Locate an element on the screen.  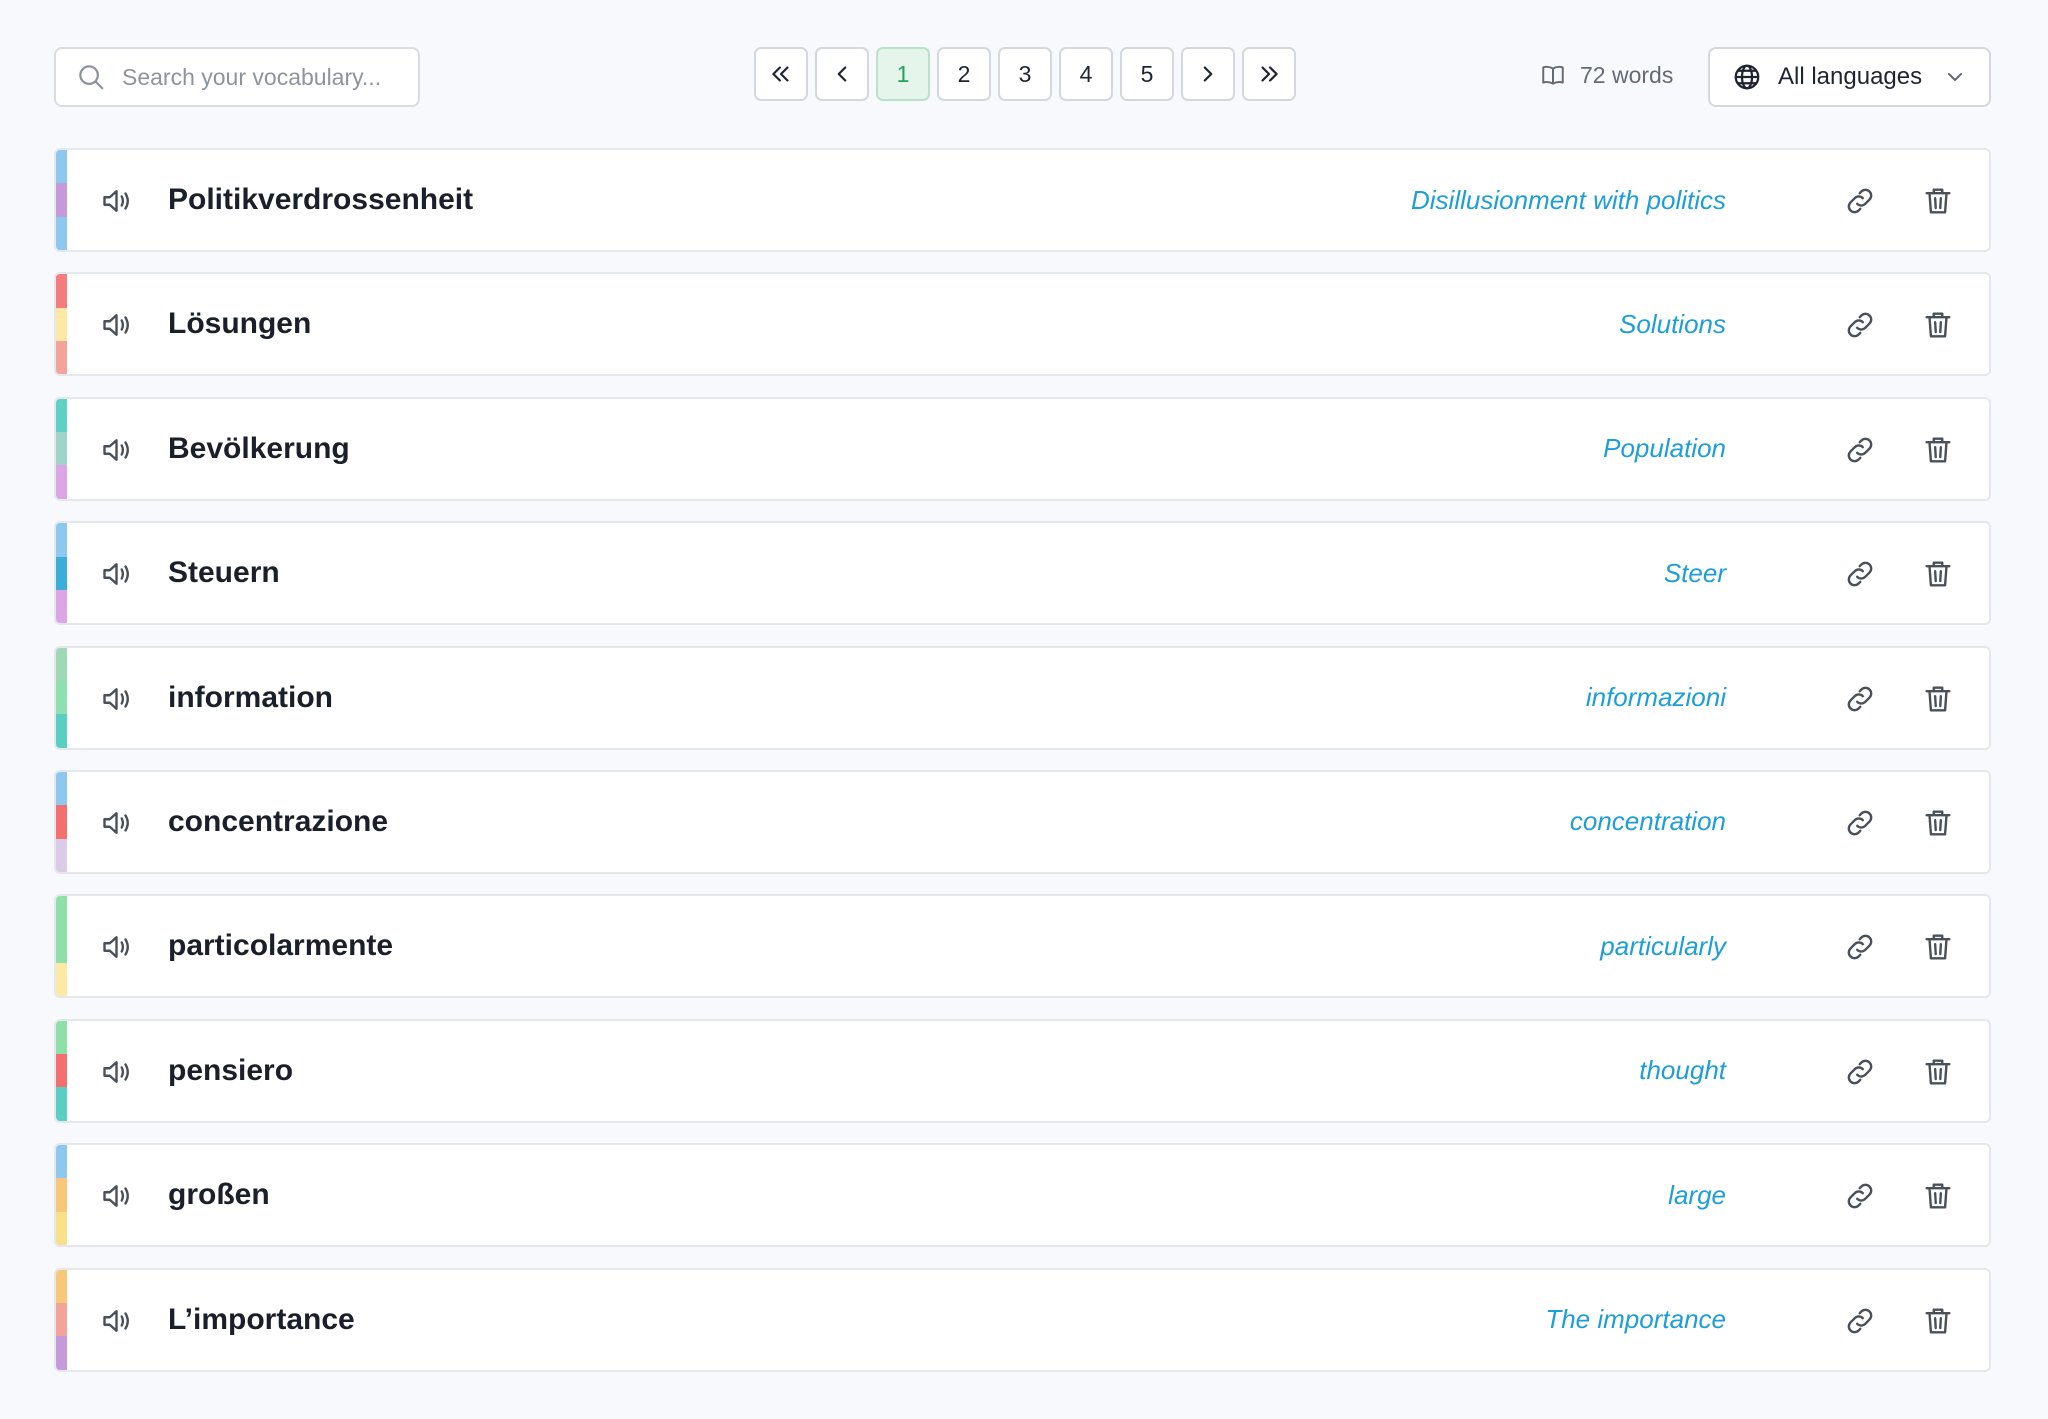
globe-icon is located at coordinates (1747, 77).